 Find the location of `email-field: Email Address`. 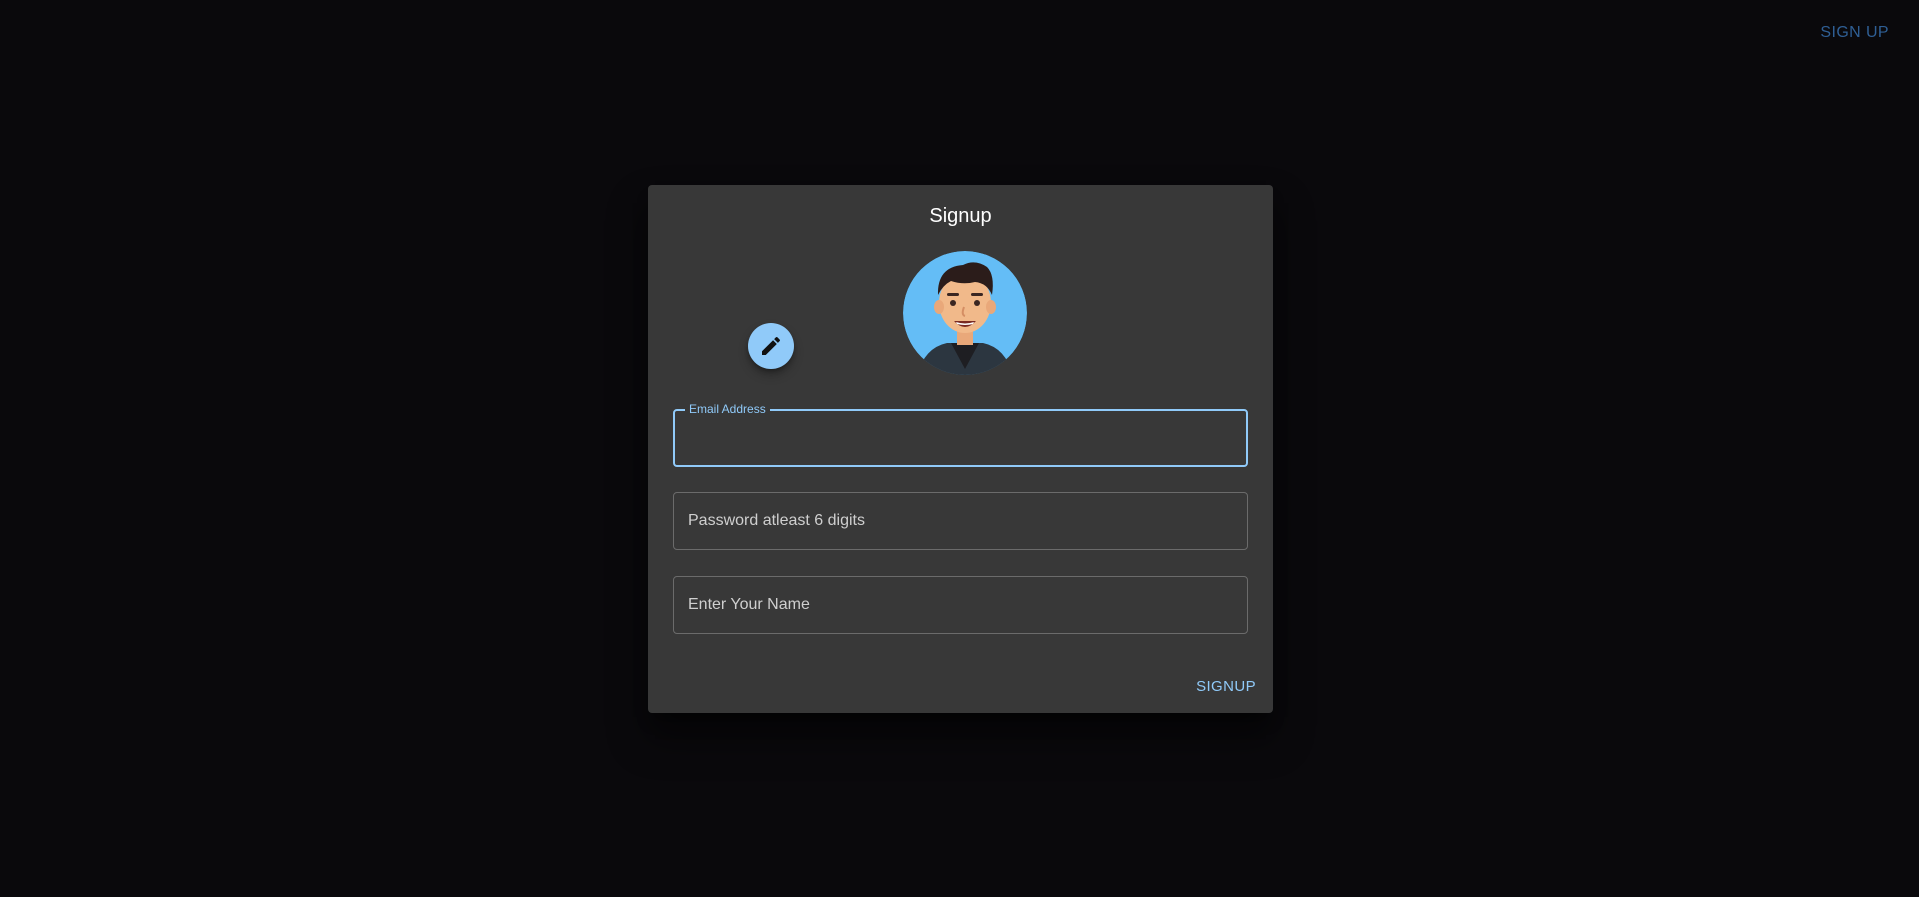

email-field: Email Address is located at coordinates (960, 434).